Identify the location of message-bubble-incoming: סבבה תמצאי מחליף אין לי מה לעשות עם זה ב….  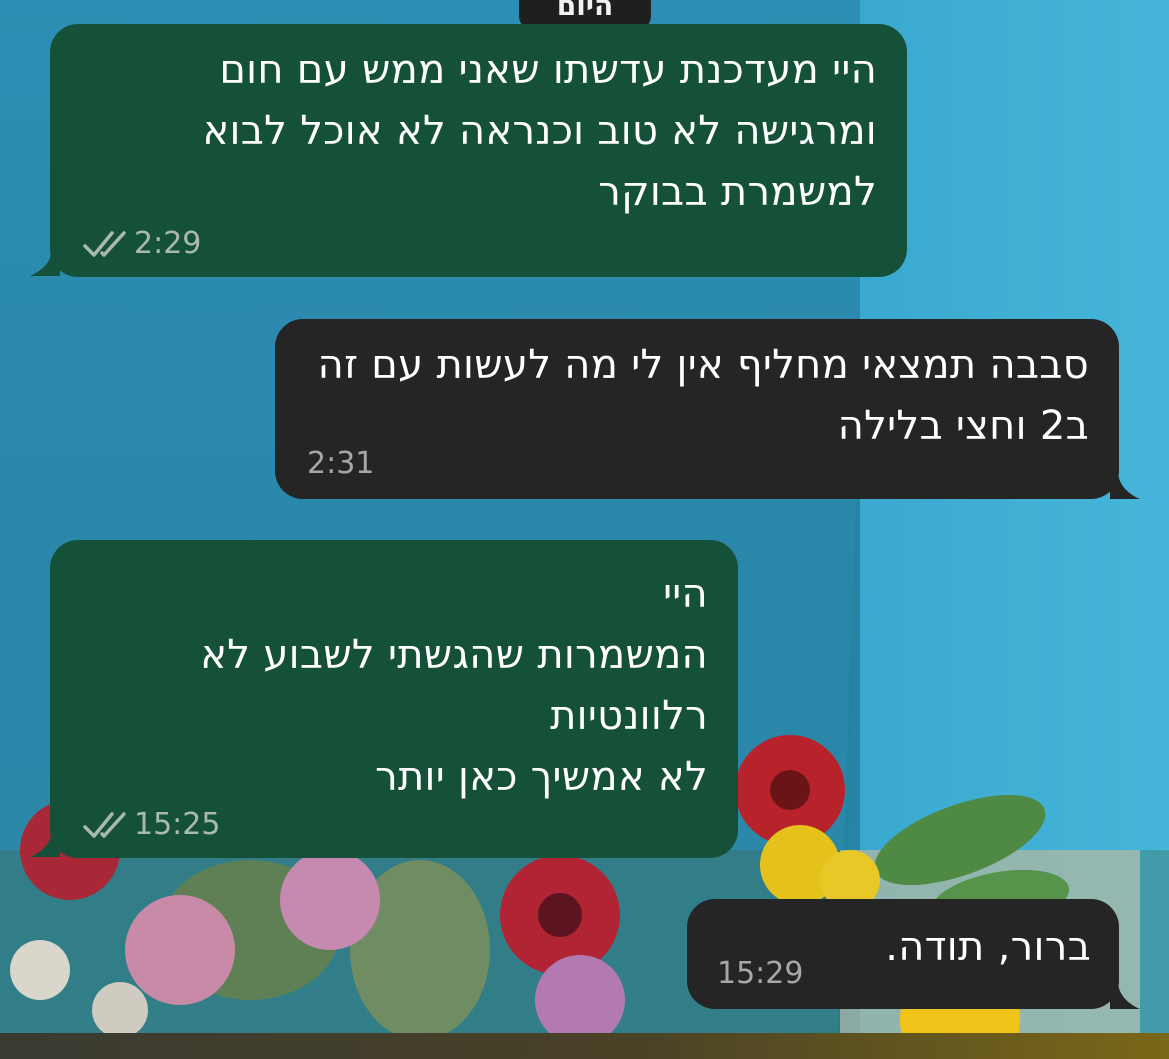
(697, 409).